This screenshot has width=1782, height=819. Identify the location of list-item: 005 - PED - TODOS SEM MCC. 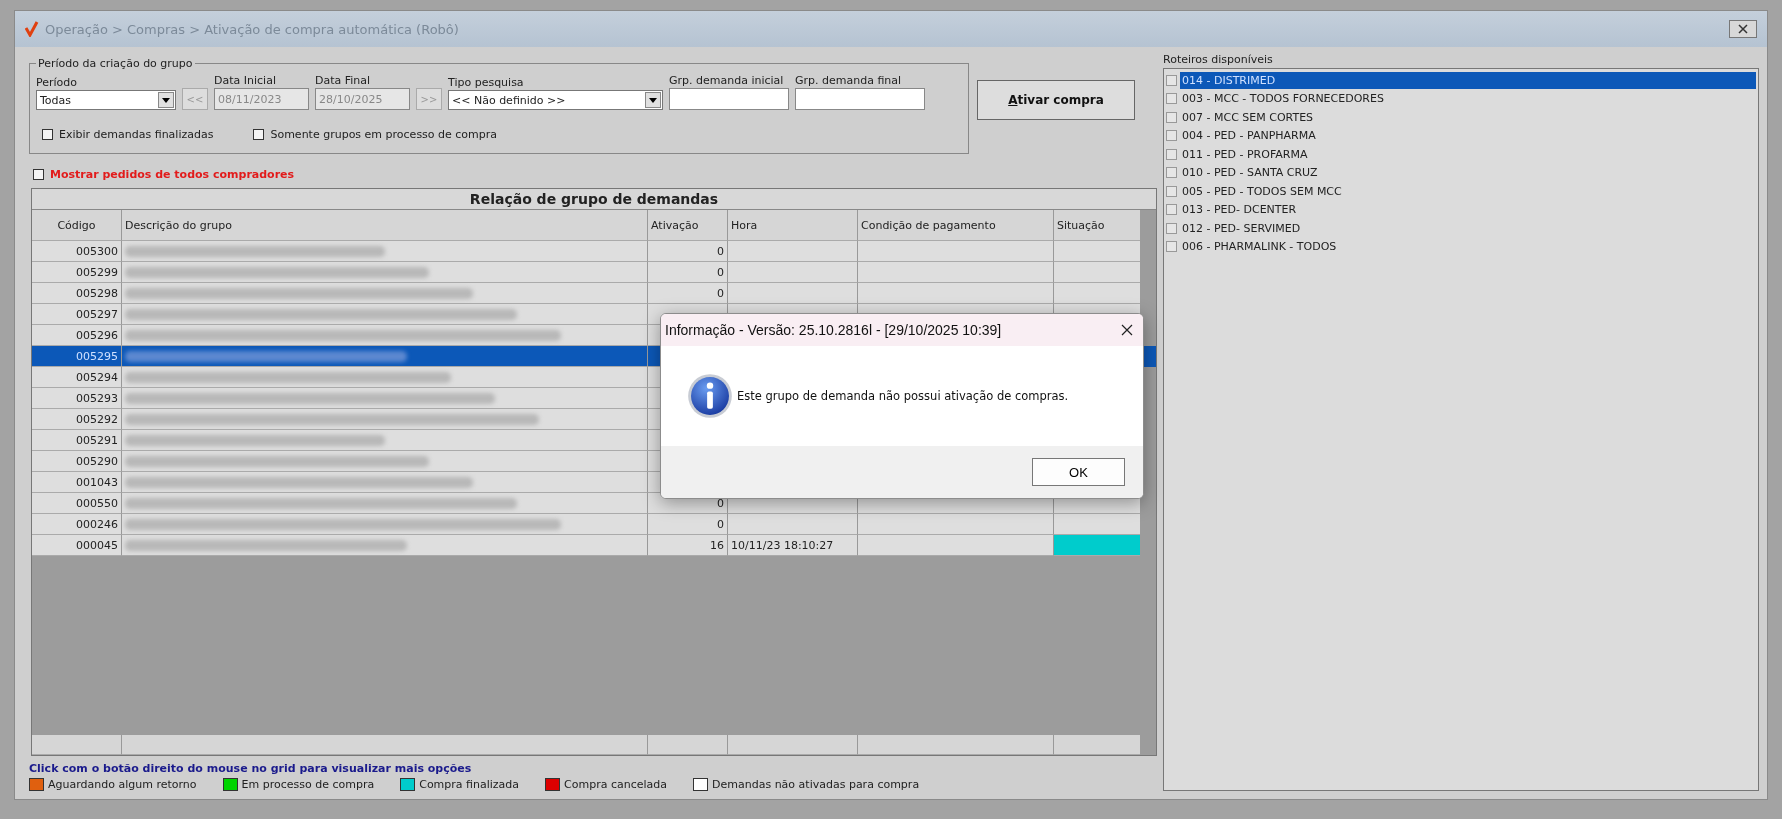
(1468, 191).